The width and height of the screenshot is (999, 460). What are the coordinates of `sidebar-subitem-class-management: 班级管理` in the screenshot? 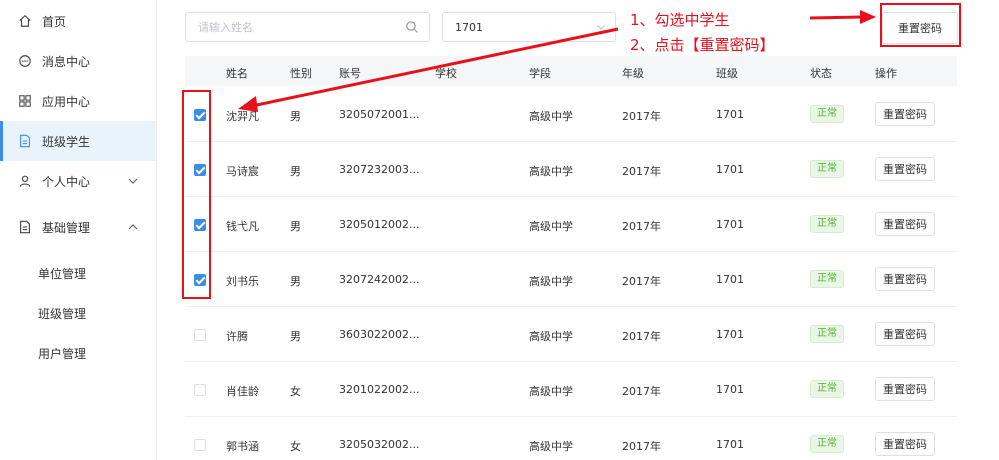 It's located at (78, 313).